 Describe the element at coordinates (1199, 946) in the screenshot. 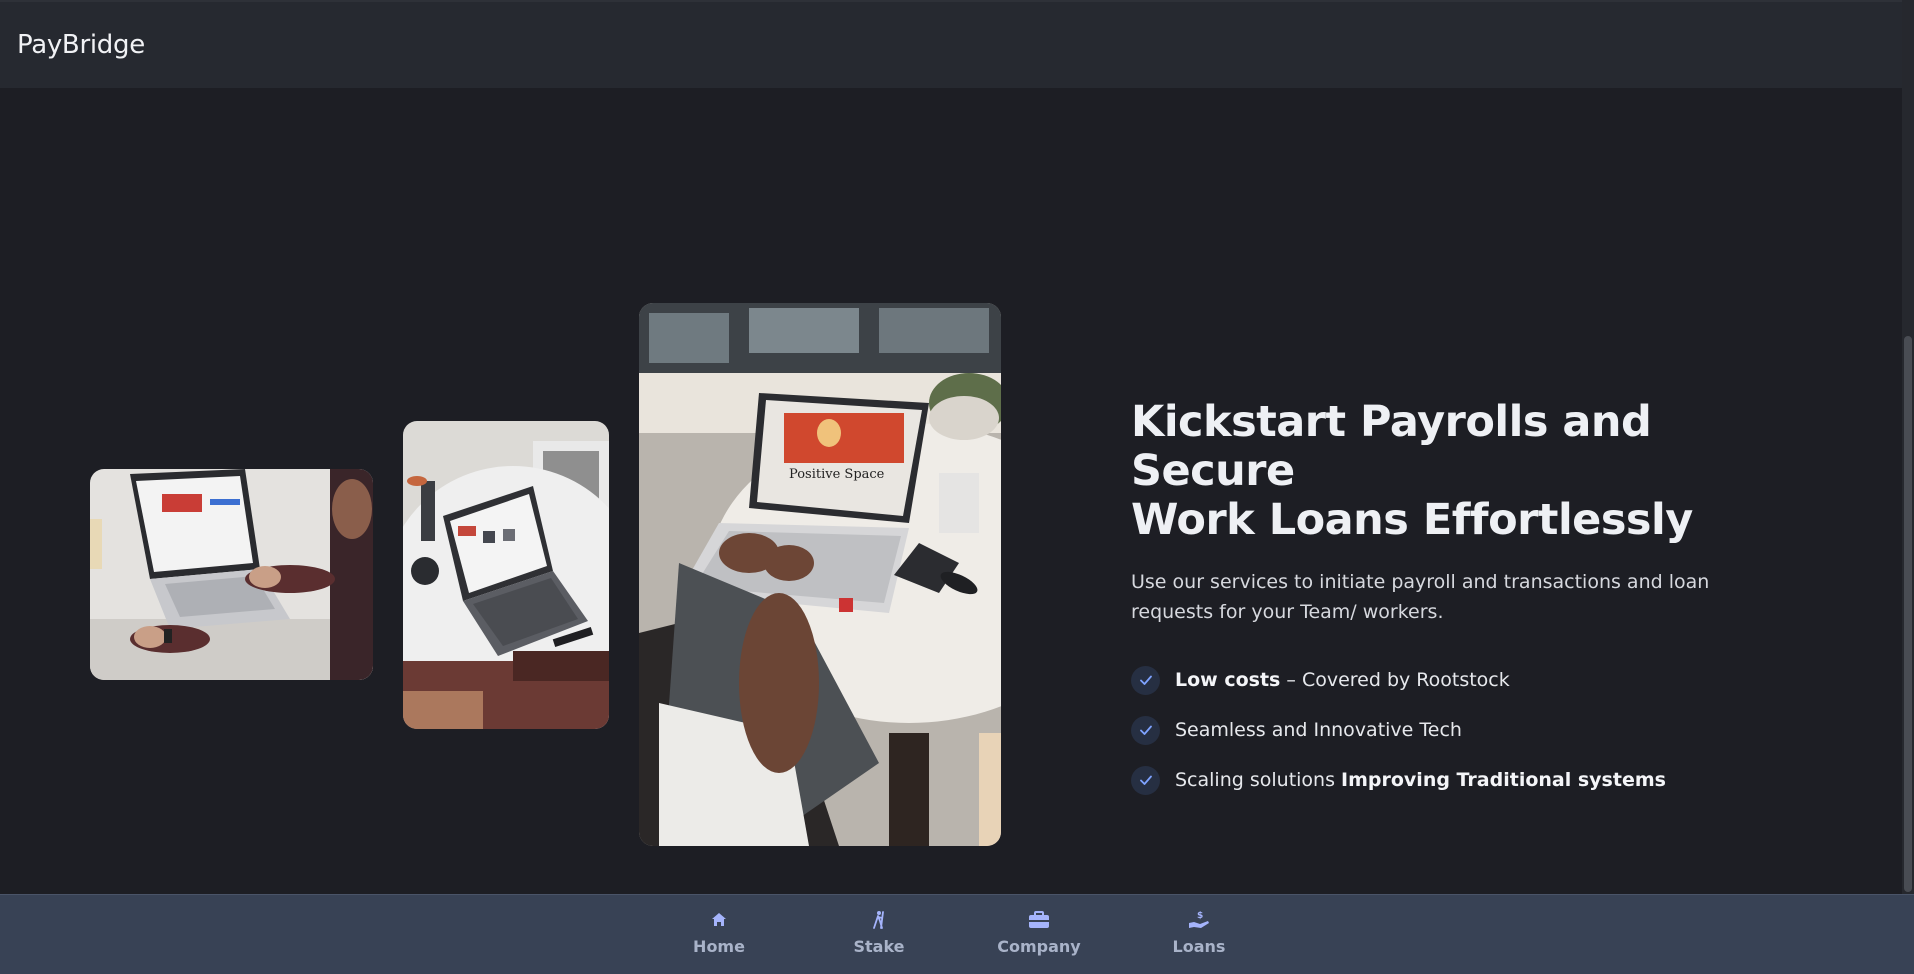

I see `nav-label-loans: Loans` at that location.